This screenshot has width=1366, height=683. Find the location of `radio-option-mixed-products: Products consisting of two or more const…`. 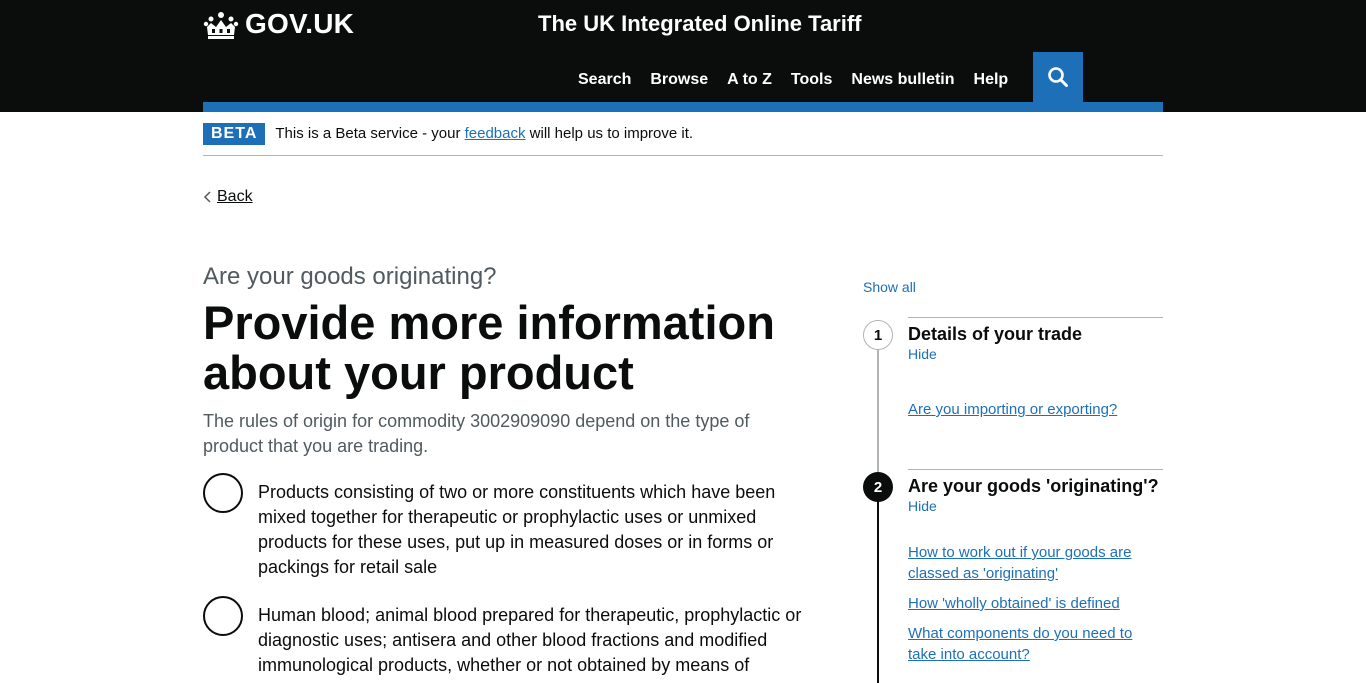

radio-option-mixed-products: Products consisting of two or more const… is located at coordinates (508, 526).